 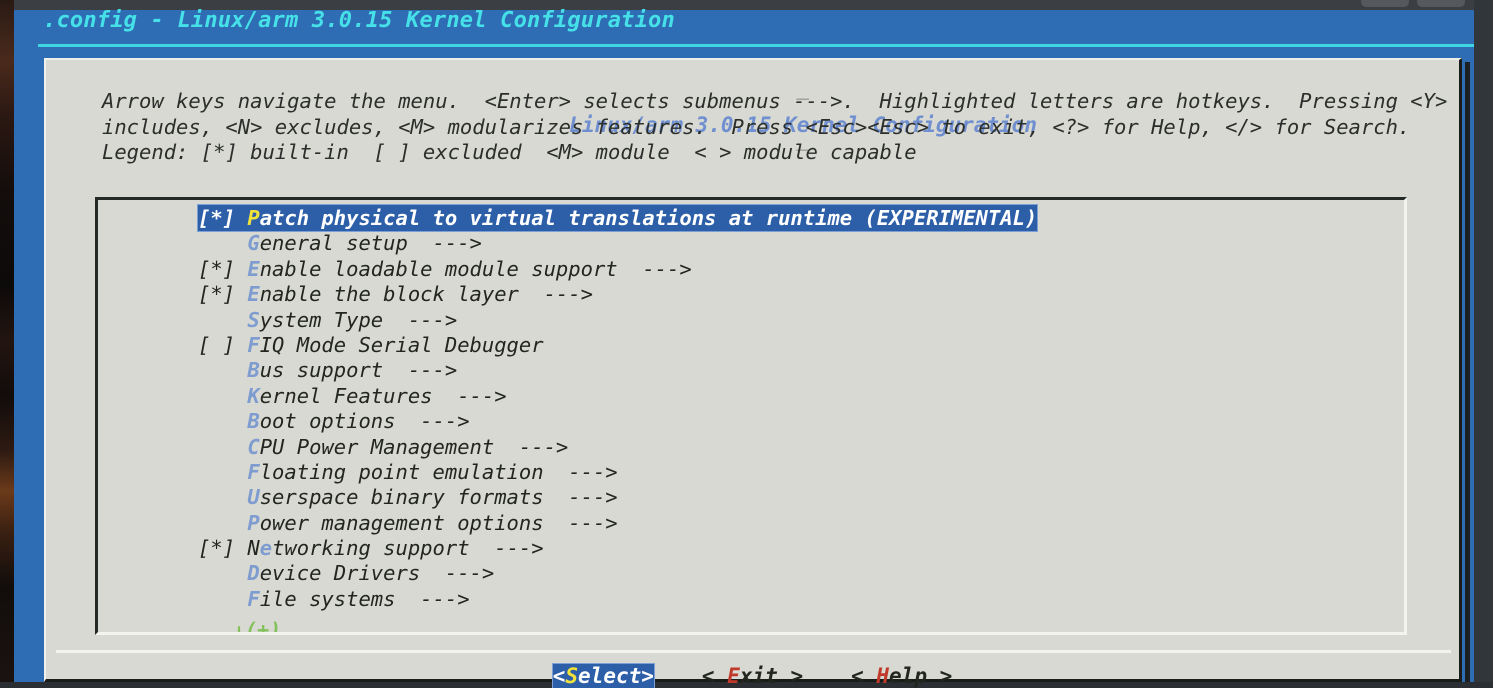 What do you see at coordinates (751, 599) in the screenshot?
I see `menu-item: File systems --->` at bounding box center [751, 599].